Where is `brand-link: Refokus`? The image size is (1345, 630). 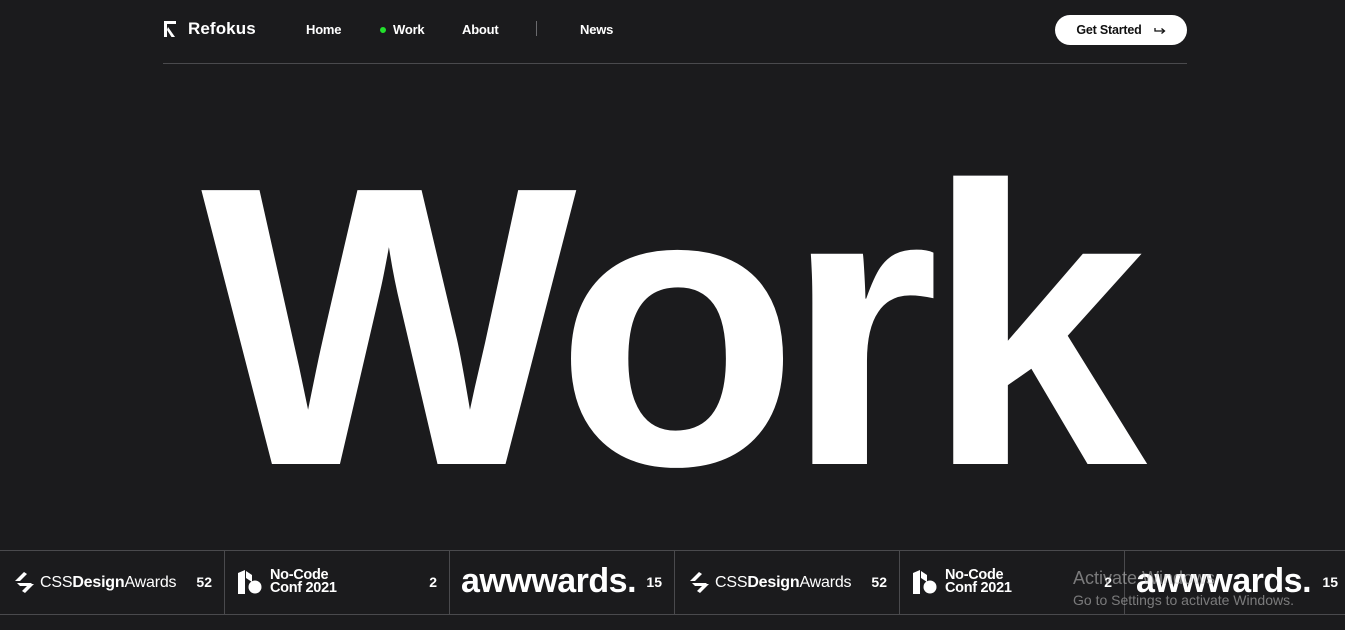 brand-link: Refokus is located at coordinates (209, 29).